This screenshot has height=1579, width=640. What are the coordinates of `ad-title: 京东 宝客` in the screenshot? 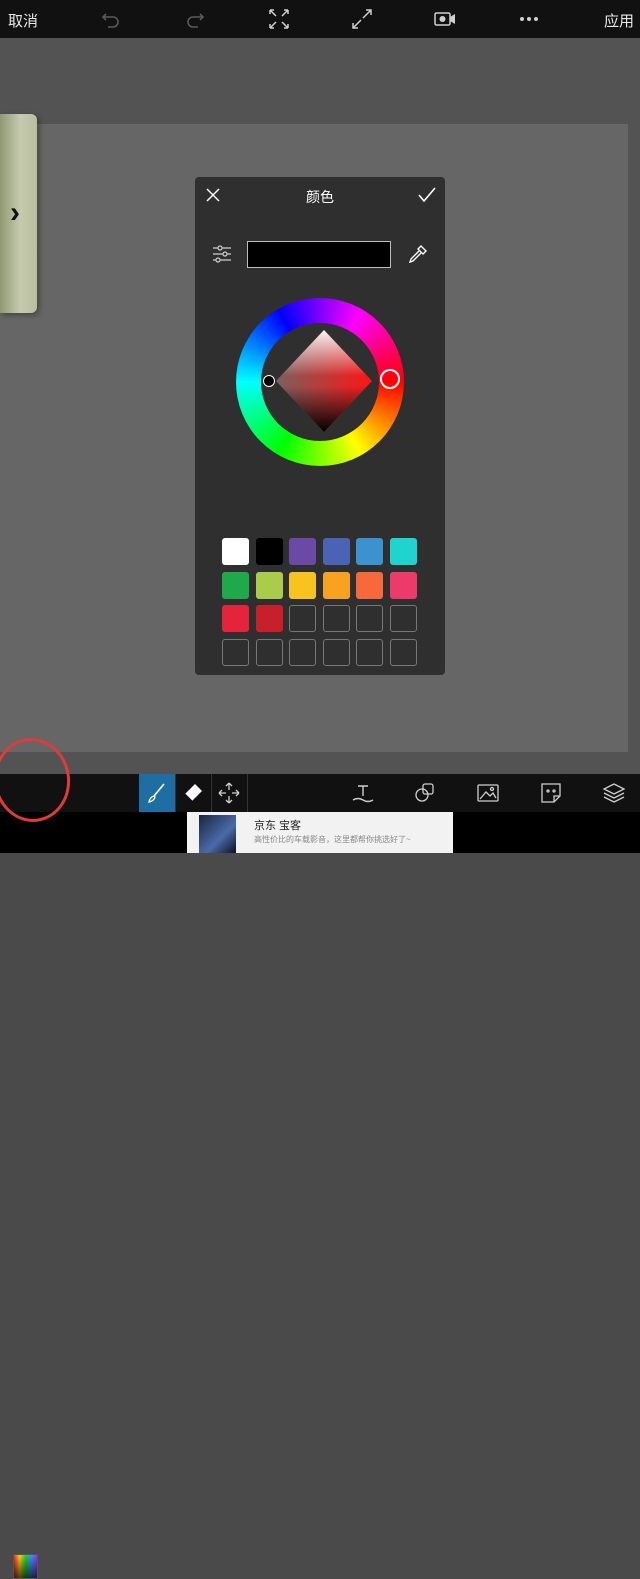 It's located at (278, 826).